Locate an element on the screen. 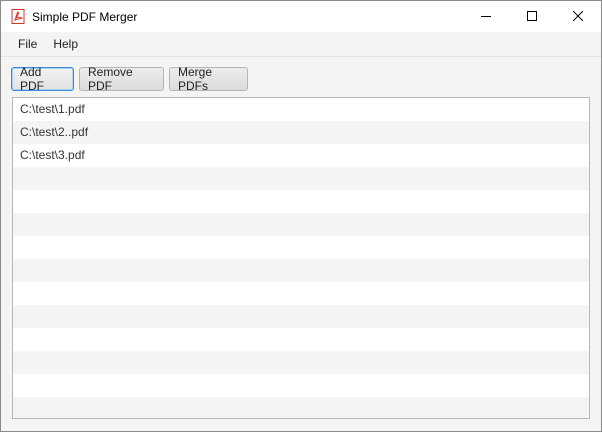 The height and width of the screenshot is (432, 602). close-icon is located at coordinates (578, 17).